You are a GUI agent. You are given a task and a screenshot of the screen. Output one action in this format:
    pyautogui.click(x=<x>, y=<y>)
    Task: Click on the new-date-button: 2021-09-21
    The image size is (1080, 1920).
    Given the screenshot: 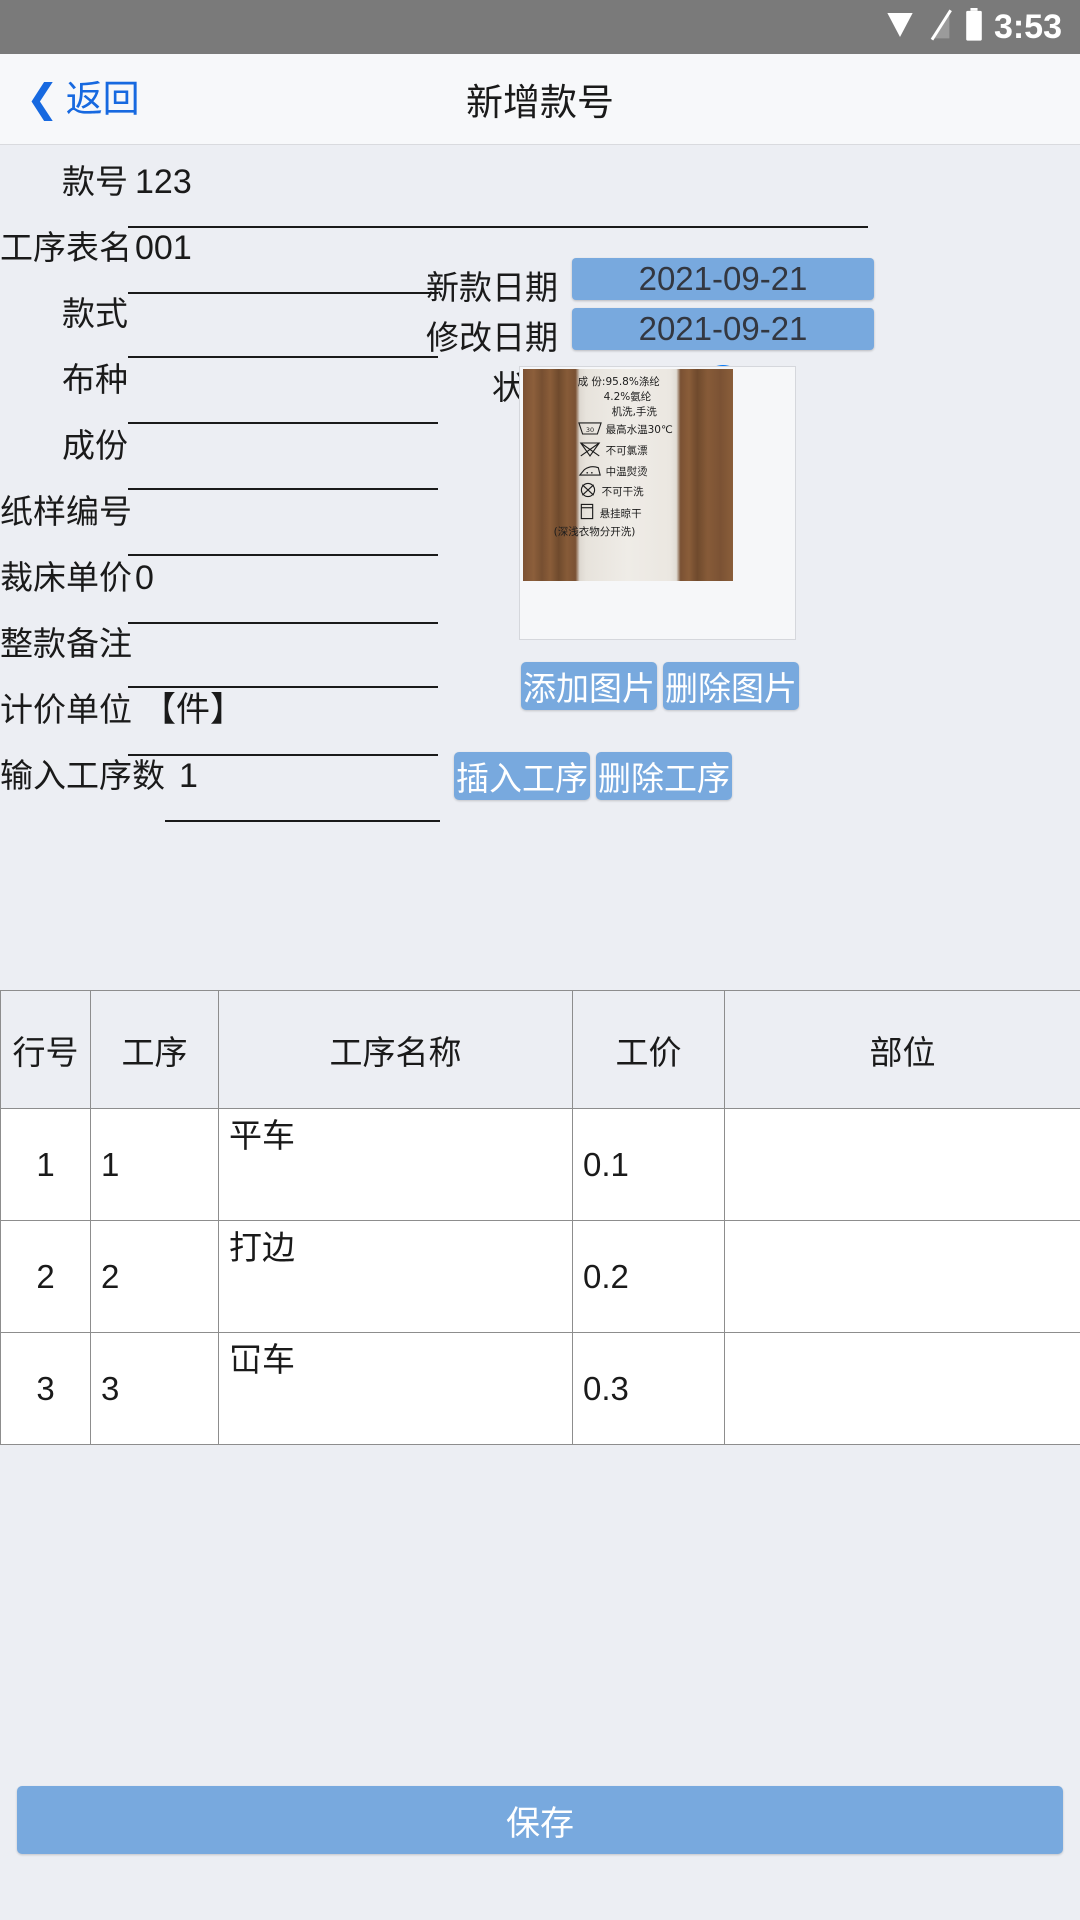 What is the action you would take?
    pyautogui.click(x=723, y=279)
    